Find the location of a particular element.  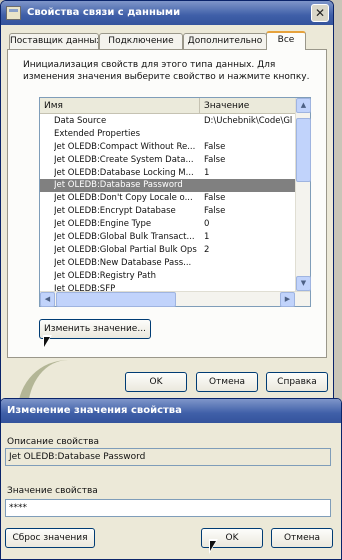

vertical-scrollbar: ▲ ▼ is located at coordinates (303, 194).